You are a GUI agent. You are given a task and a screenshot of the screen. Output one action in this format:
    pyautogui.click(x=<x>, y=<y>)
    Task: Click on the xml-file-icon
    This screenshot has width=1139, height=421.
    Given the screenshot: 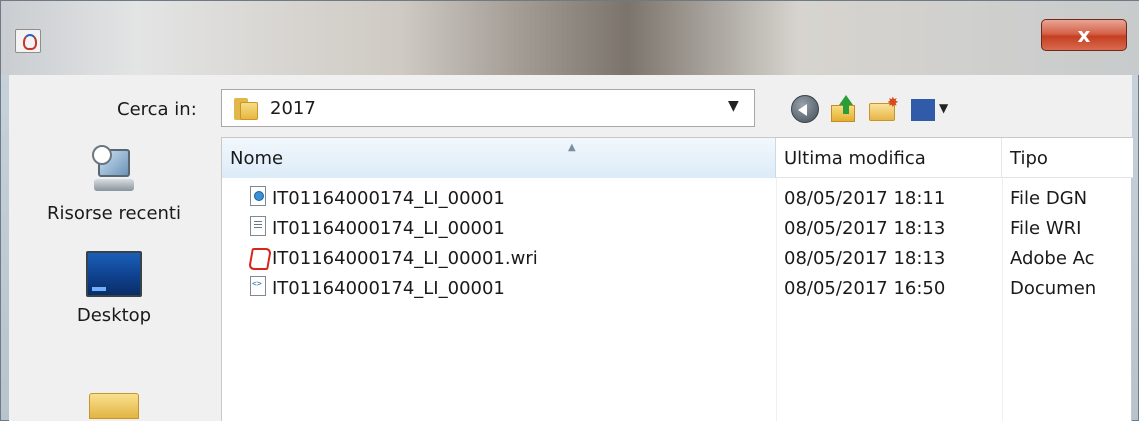 What is the action you would take?
    pyautogui.click(x=258, y=286)
    